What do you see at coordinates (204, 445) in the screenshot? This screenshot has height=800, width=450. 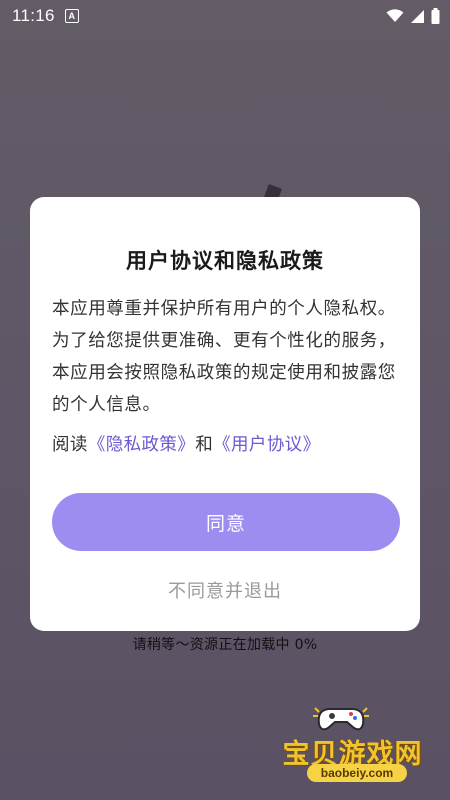 I see `links-conjunction: 和` at bounding box center [204, 445].